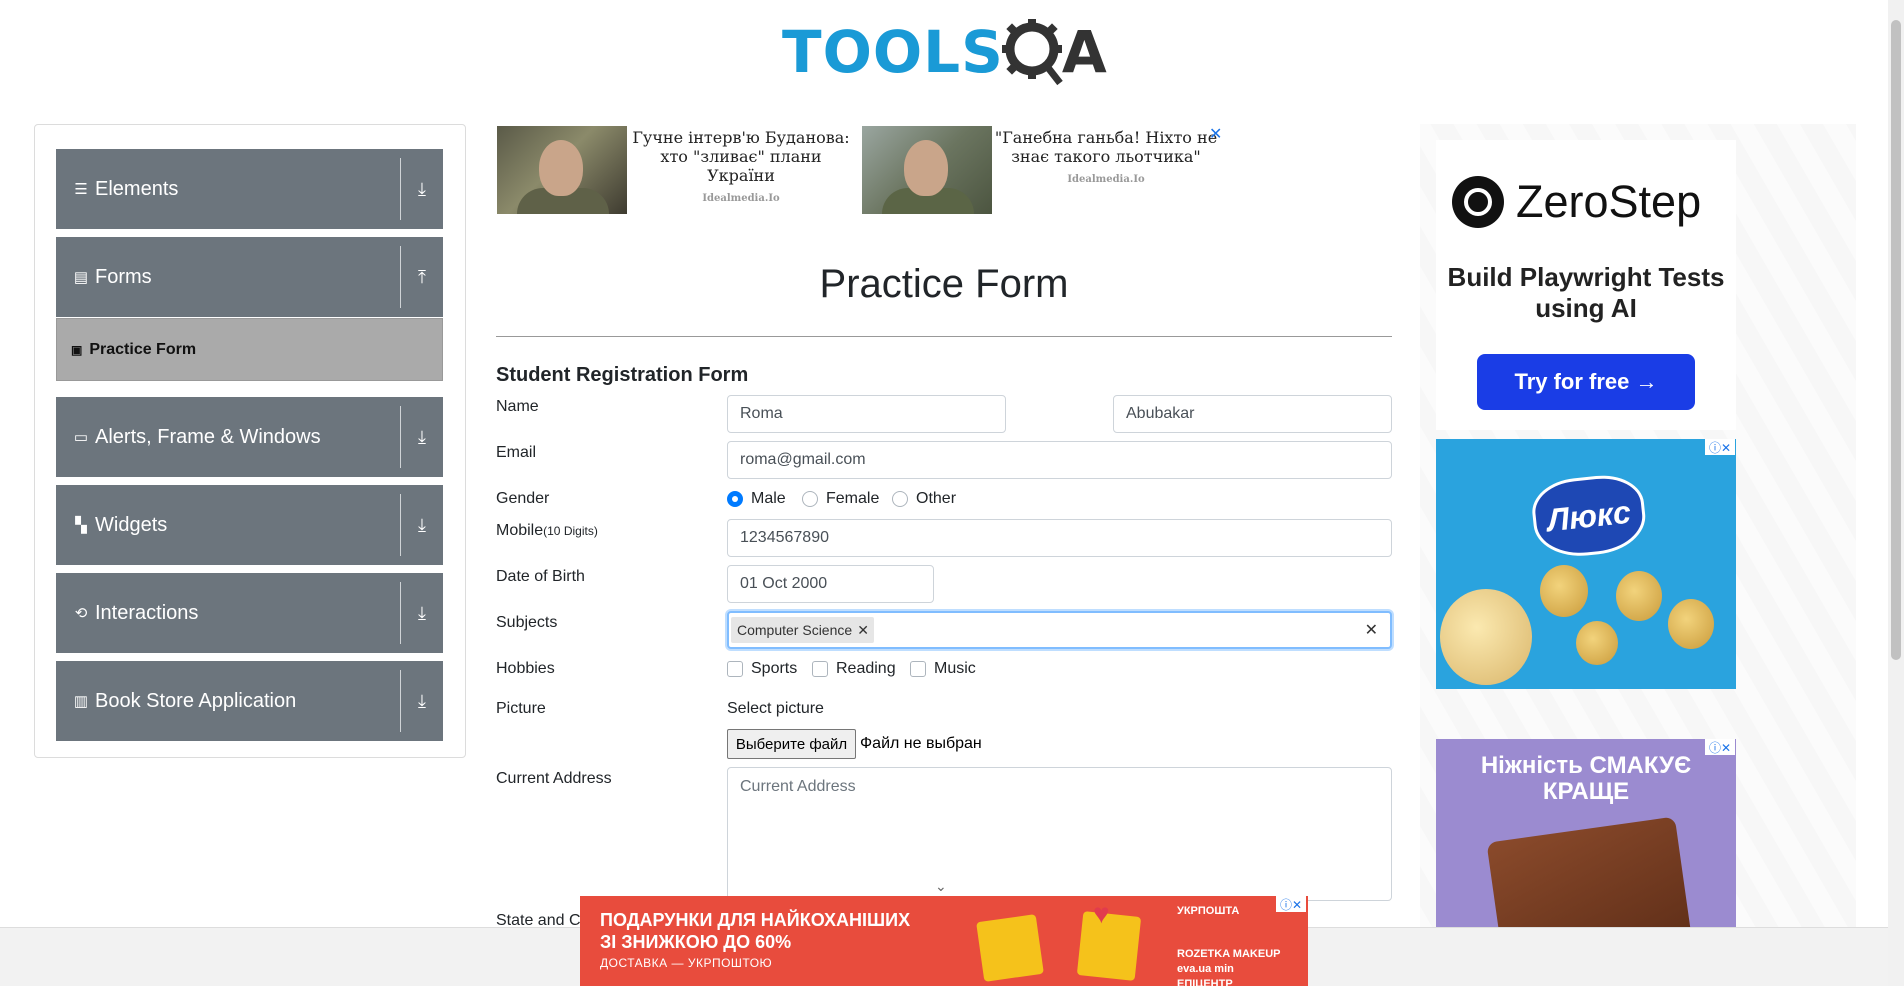 Image resolution: width=1904 pixels, height=986 pixels. I want to click on sidebar-group-book-store: ▥ Book Store Application ⤓, so click(249, 701).